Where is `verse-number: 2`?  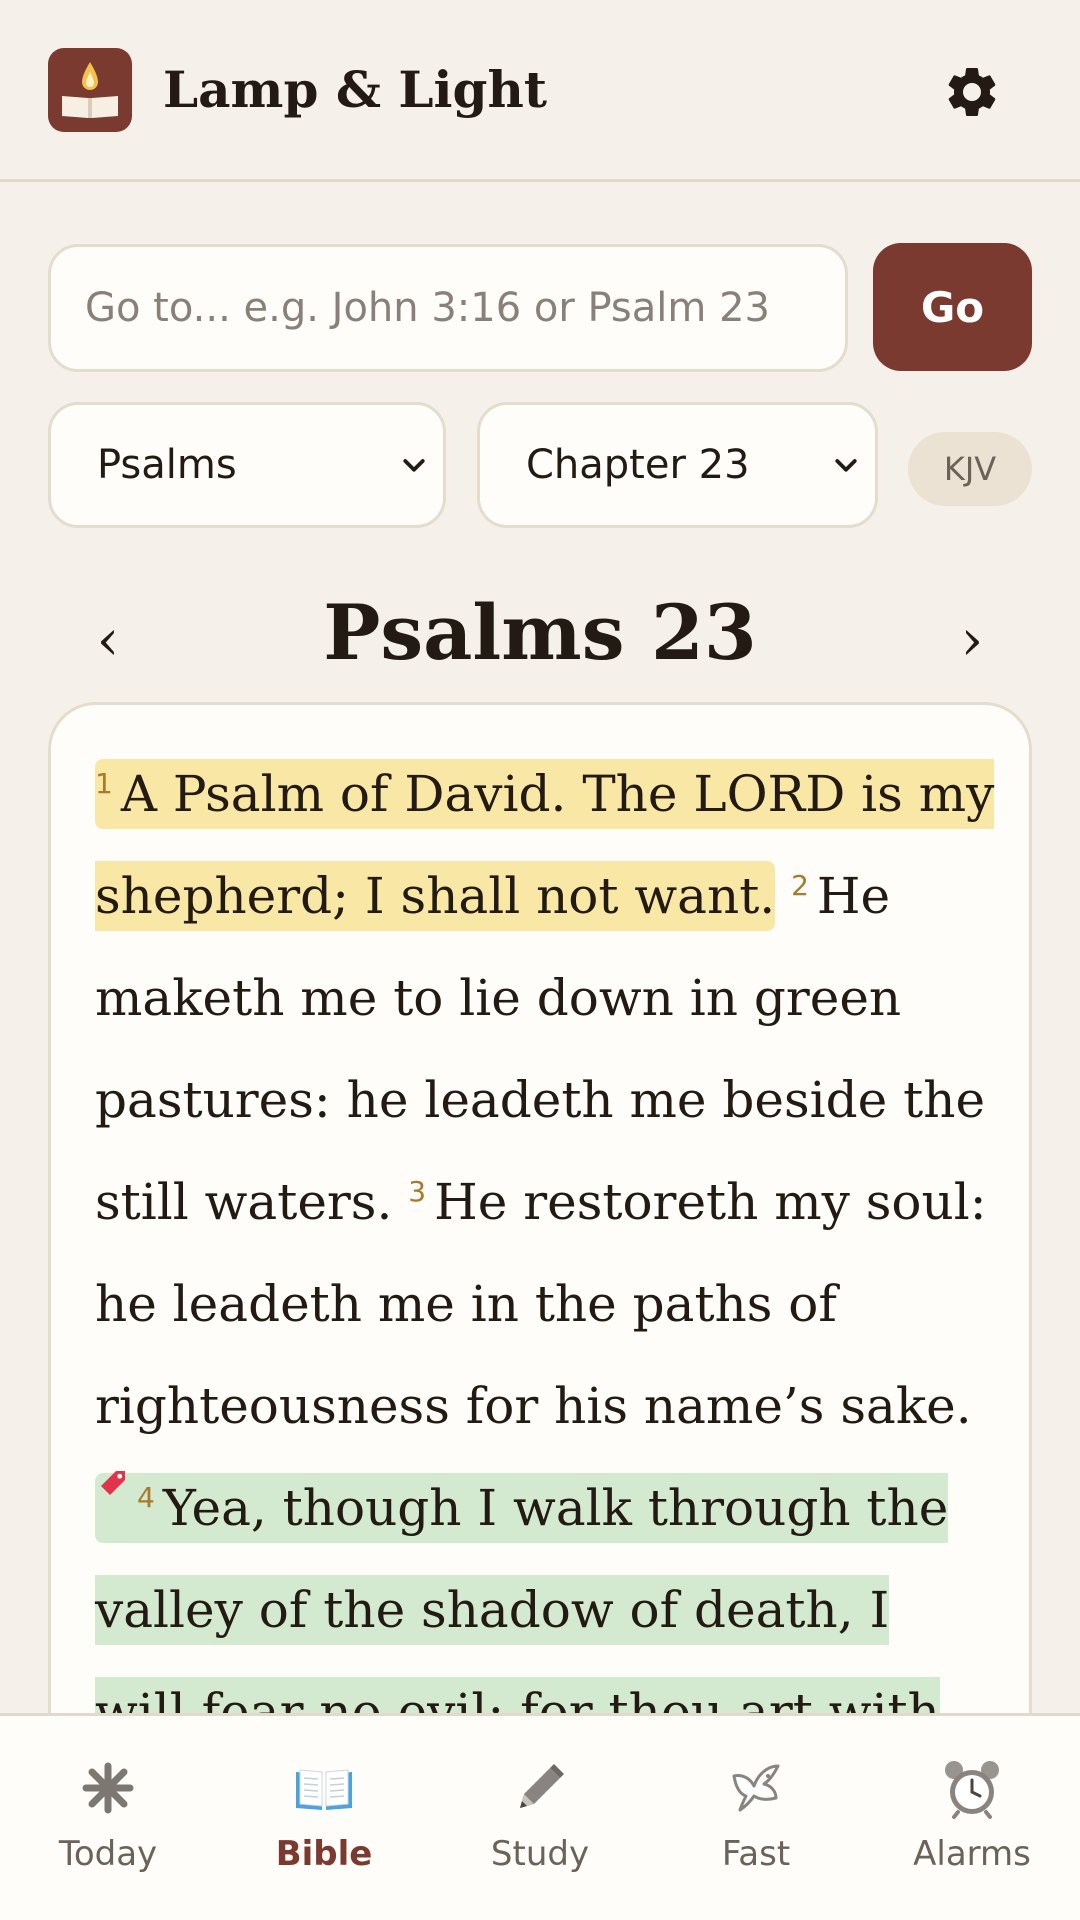 verse-number: 2 is located at coordinates (800, 885).